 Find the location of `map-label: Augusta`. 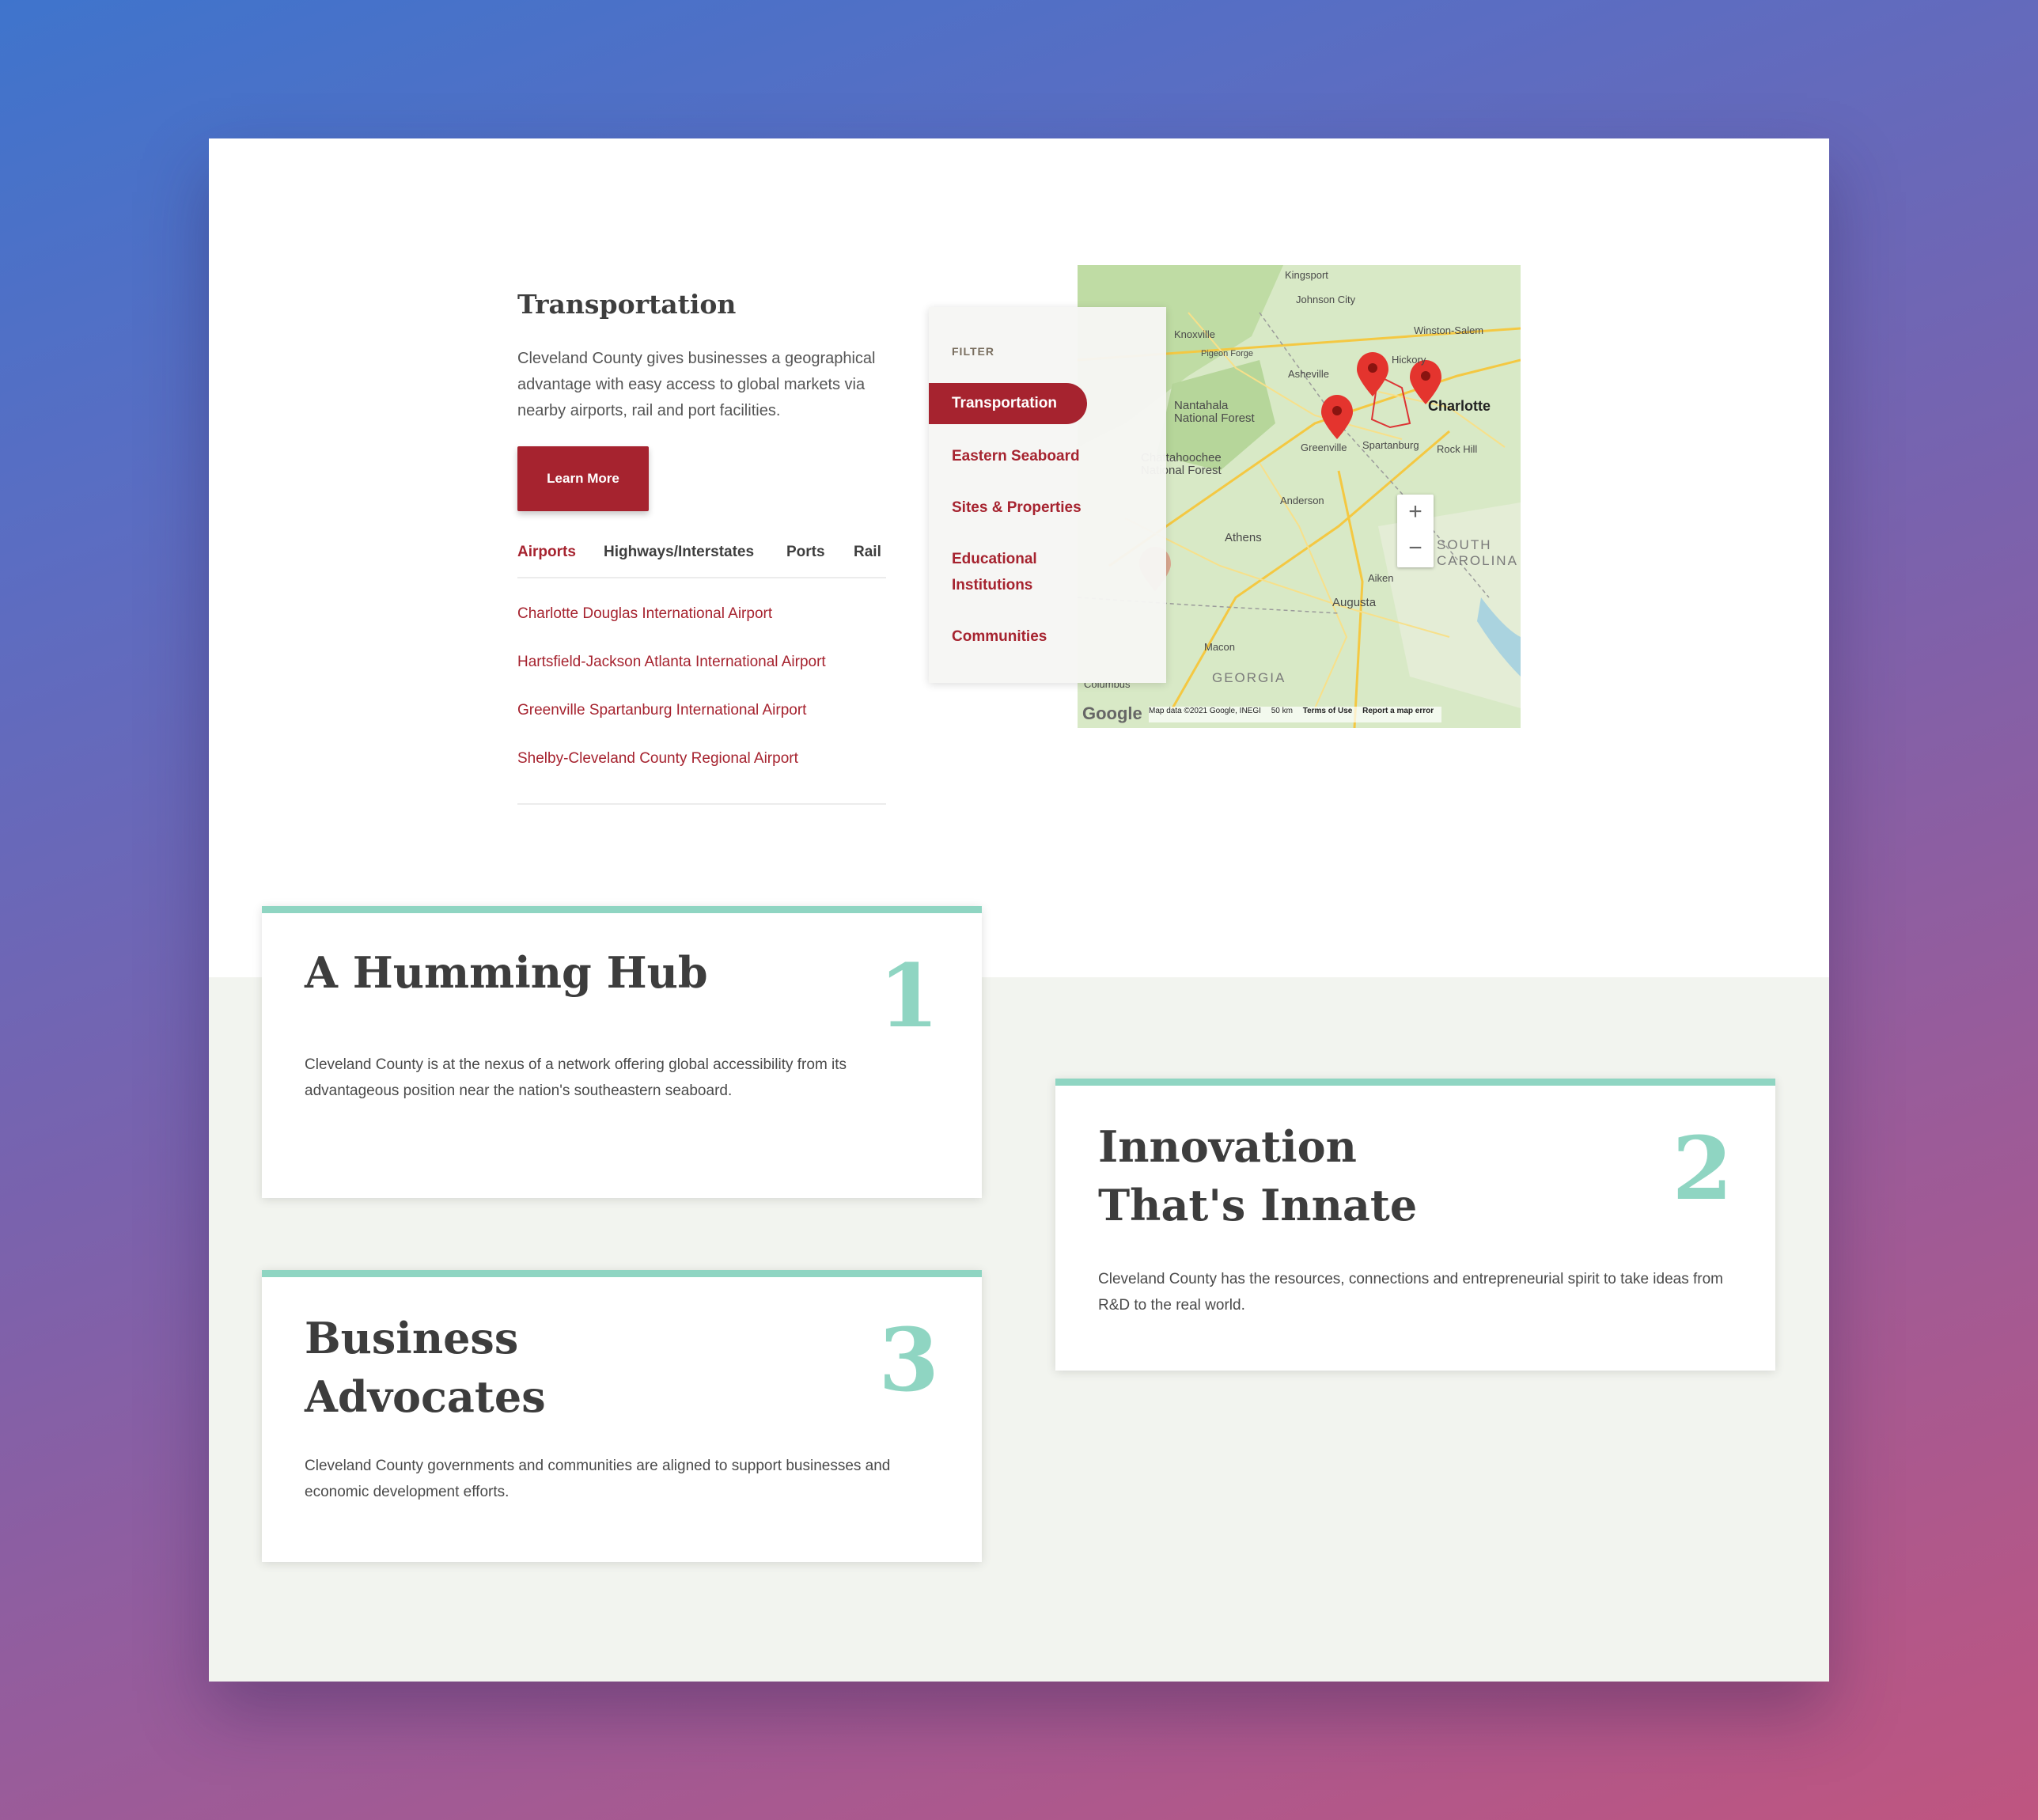

map-label: Augusta is located at coordinates (1354, 602).